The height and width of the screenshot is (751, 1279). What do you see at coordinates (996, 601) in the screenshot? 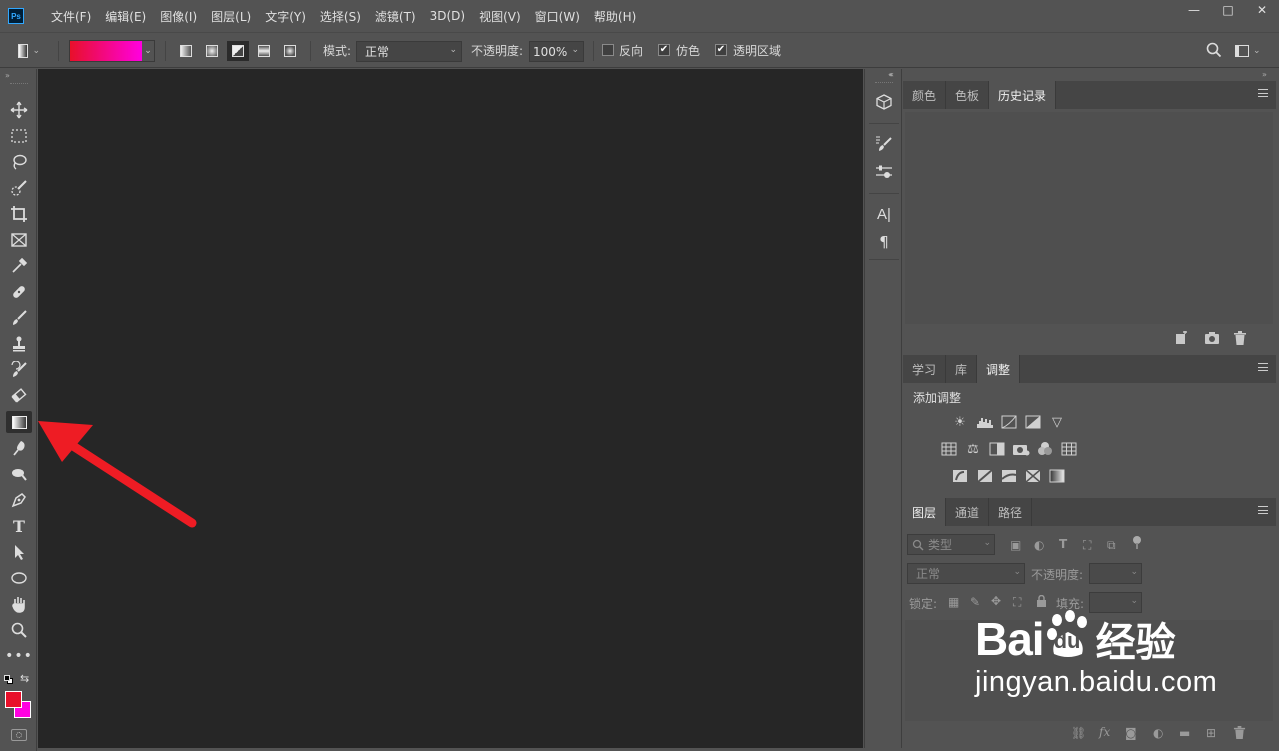
I see `lock-position-icon: ✥` at bounding box center [996, 601].